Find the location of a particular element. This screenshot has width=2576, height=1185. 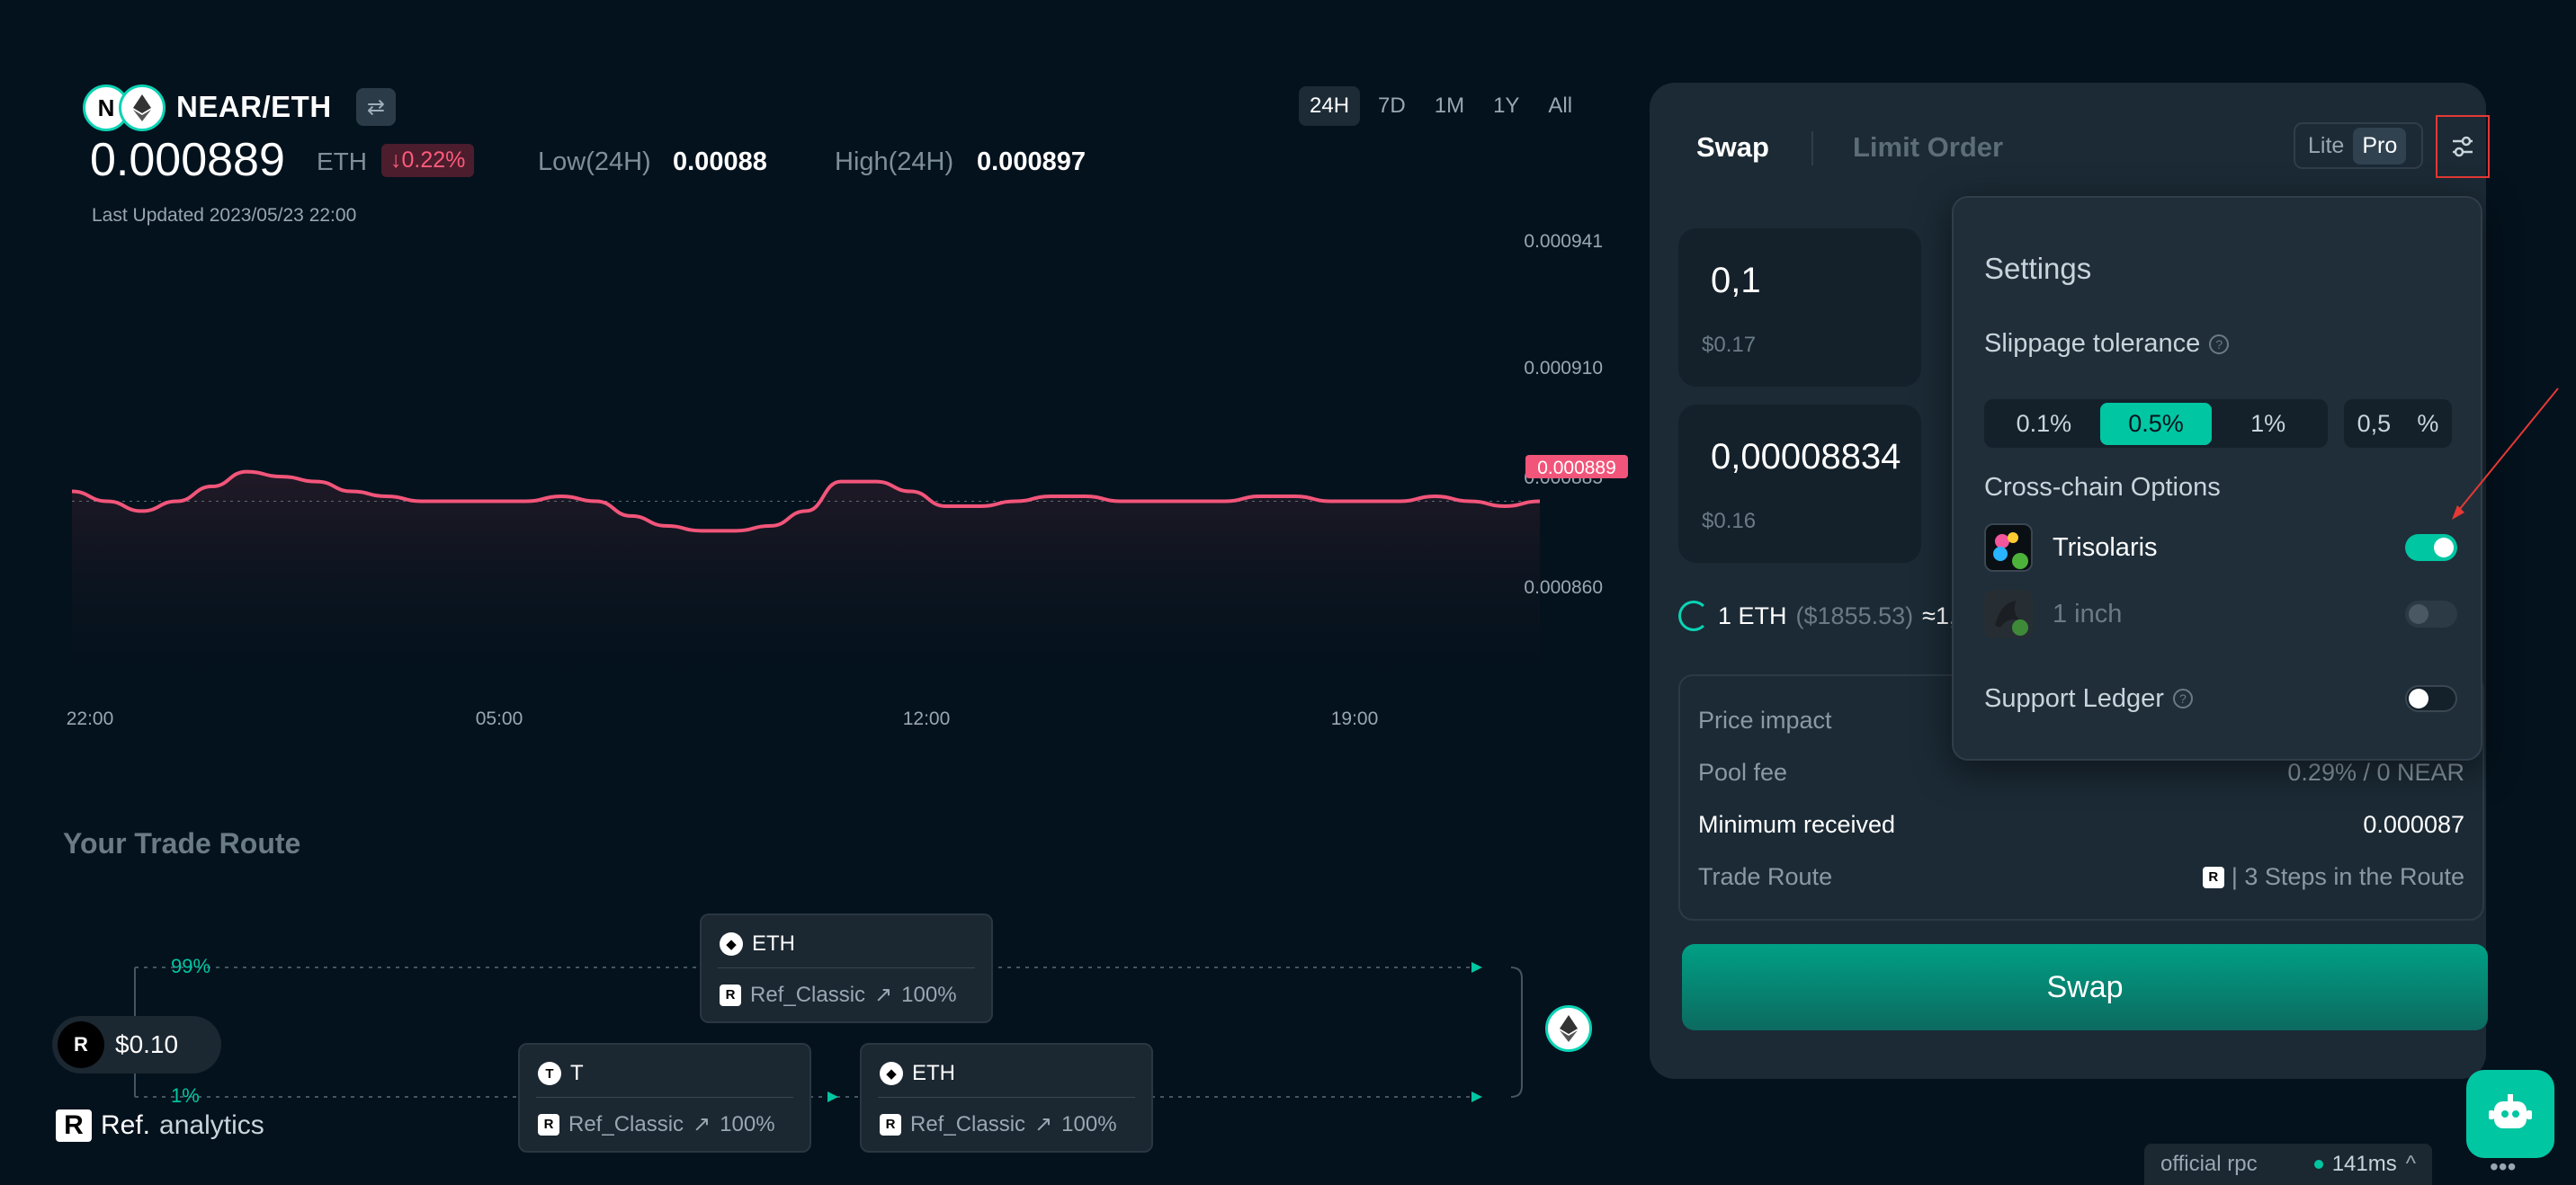

chat-bot-button is located at coordinates (2510, 1114).